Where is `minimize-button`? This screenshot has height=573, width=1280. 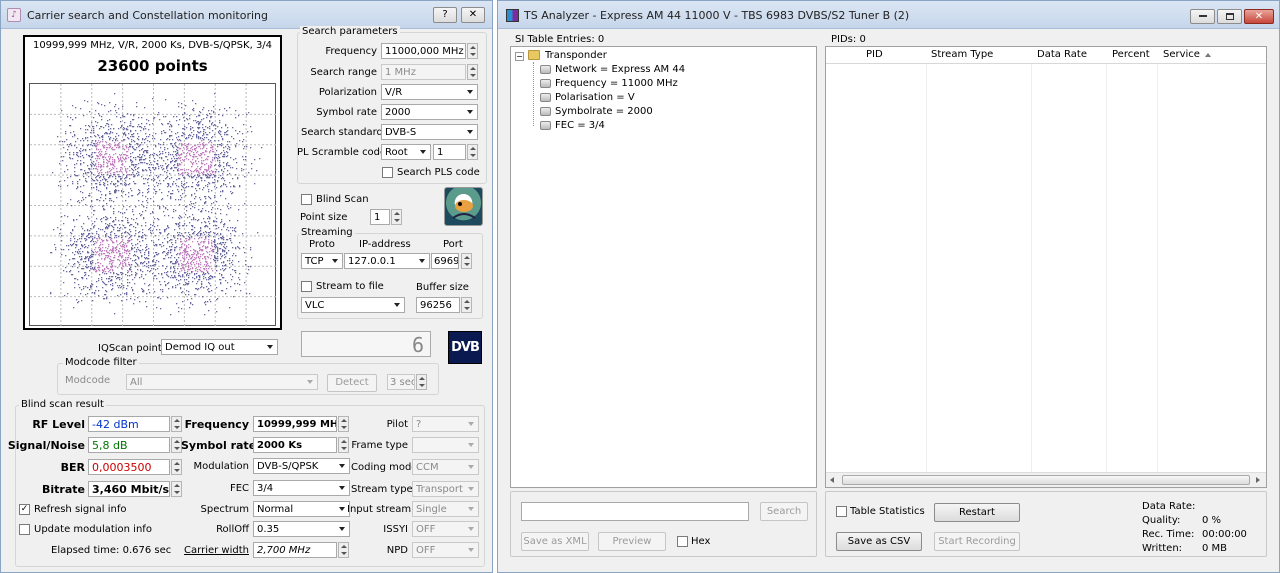 minimize-button is located at coordinates (1202, 16).